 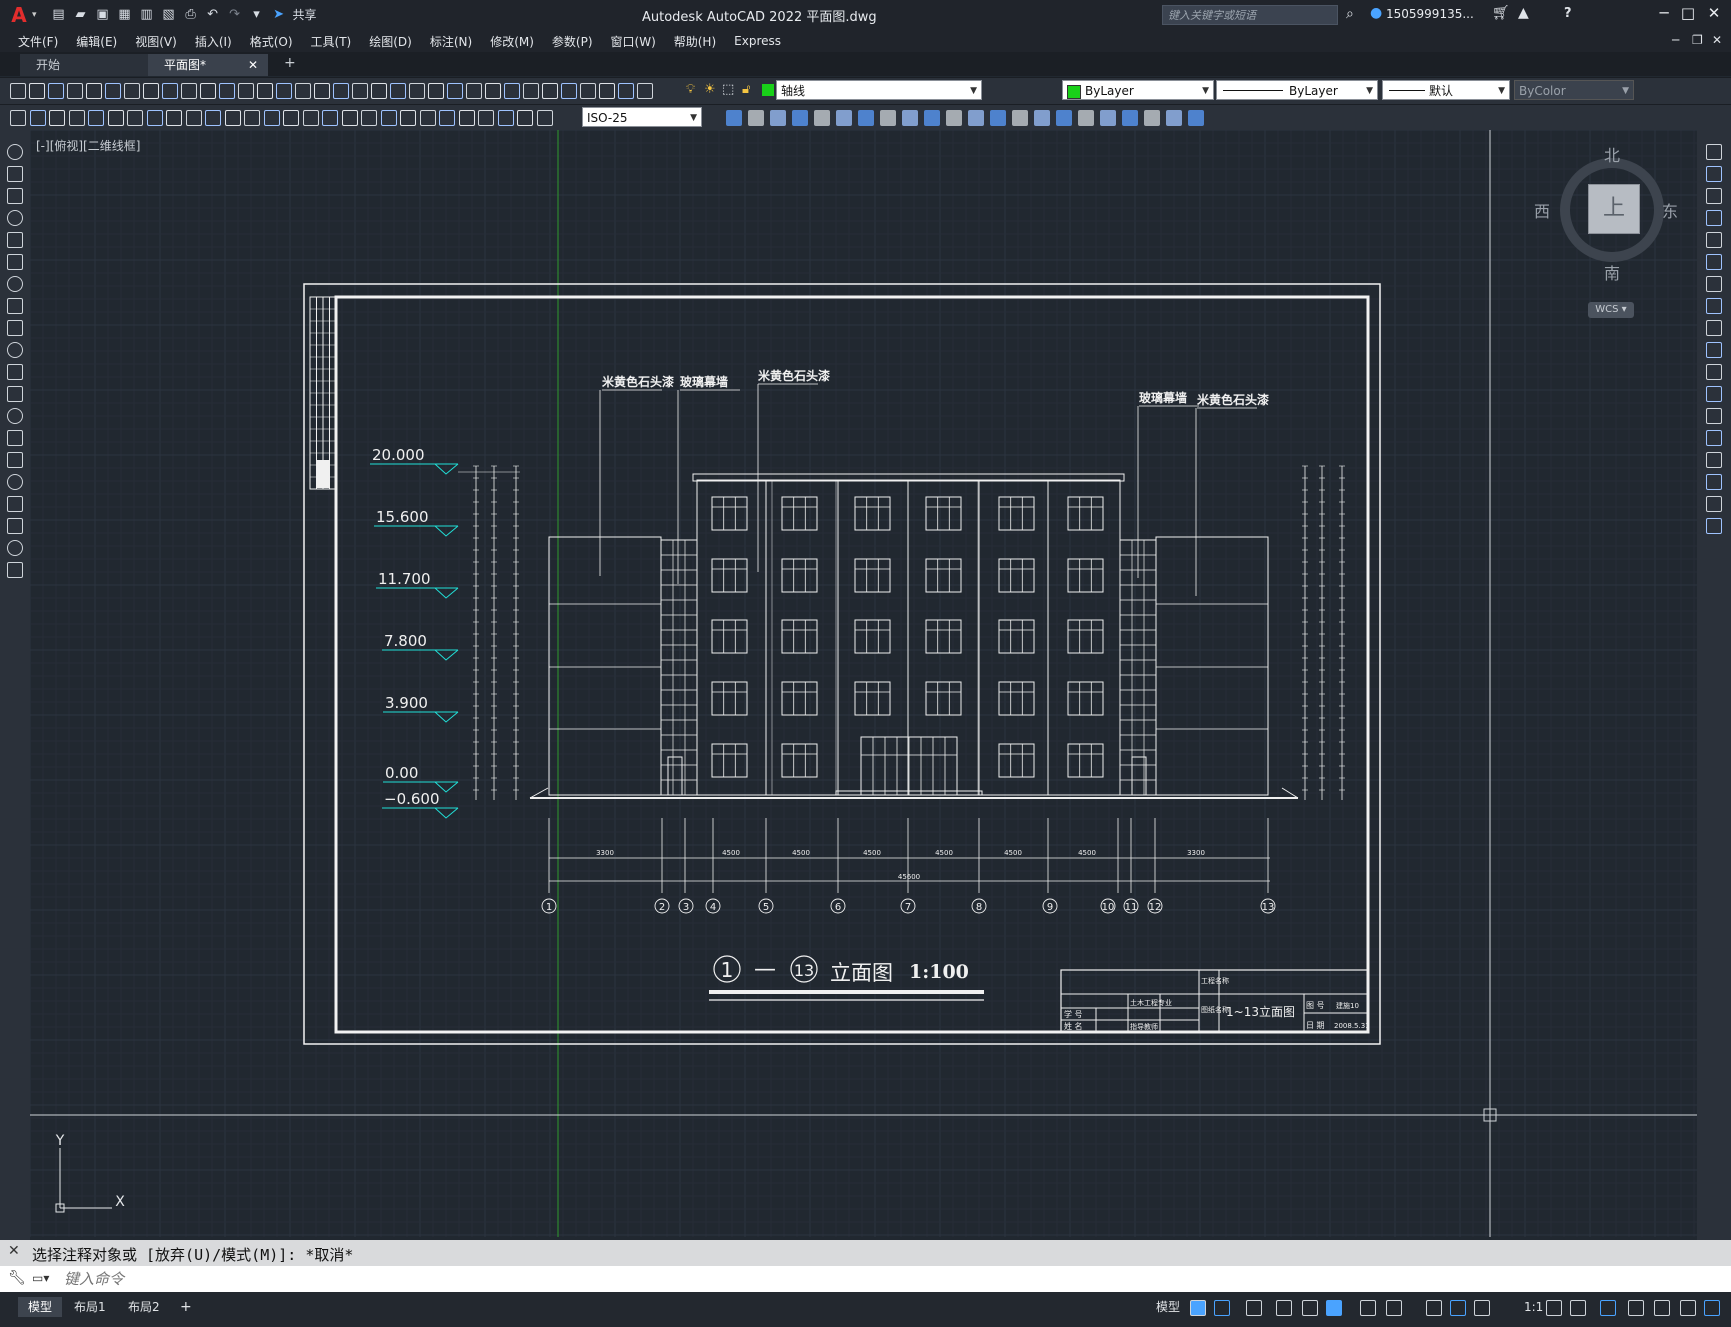 I want to click on save-icon: ▣, so click(x=103, y=15).